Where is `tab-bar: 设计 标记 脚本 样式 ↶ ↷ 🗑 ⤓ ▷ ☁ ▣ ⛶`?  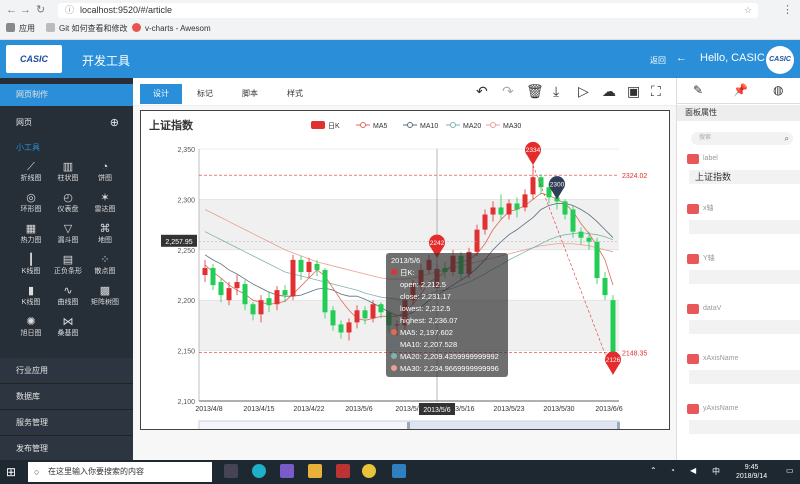
tab-bar: 设计 标记 脚本 样式 ↶ ↷ 🗑 ⤓ ▷ ☁ ▣ ⛶ is located at coordinates (404, 92).